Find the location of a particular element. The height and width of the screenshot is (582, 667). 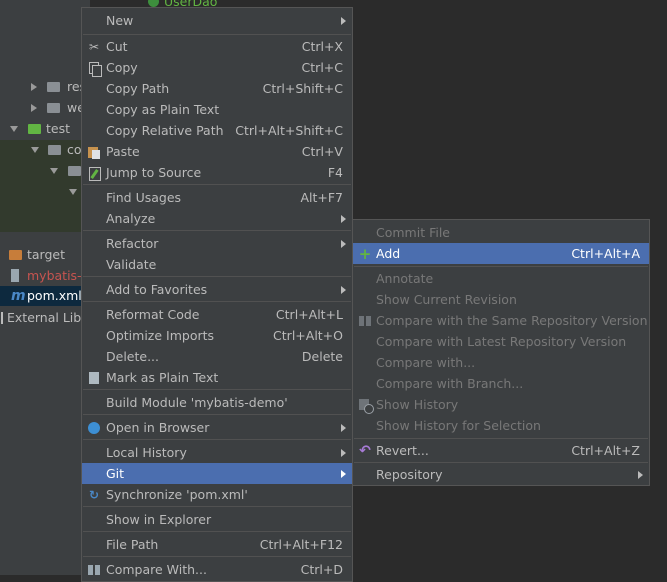

menu-item-label: Jump to Source is located at coordinates (154, 172).